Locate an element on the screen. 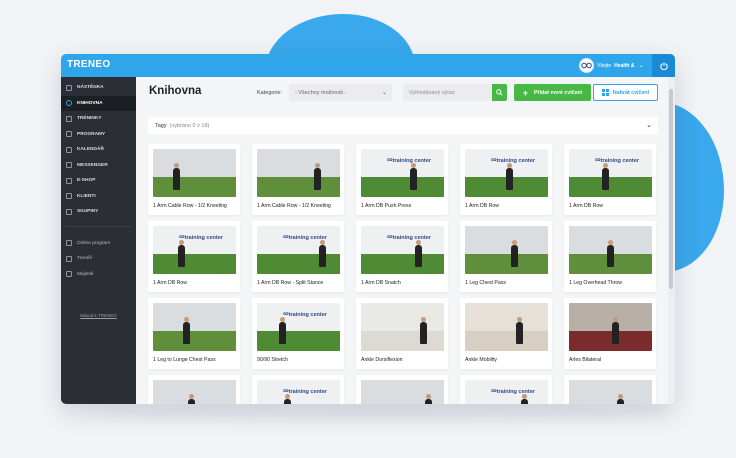 This screenshot has height=458, width=736. sidebar-item-messenger: Messenger is located at coordinates (98, 166).